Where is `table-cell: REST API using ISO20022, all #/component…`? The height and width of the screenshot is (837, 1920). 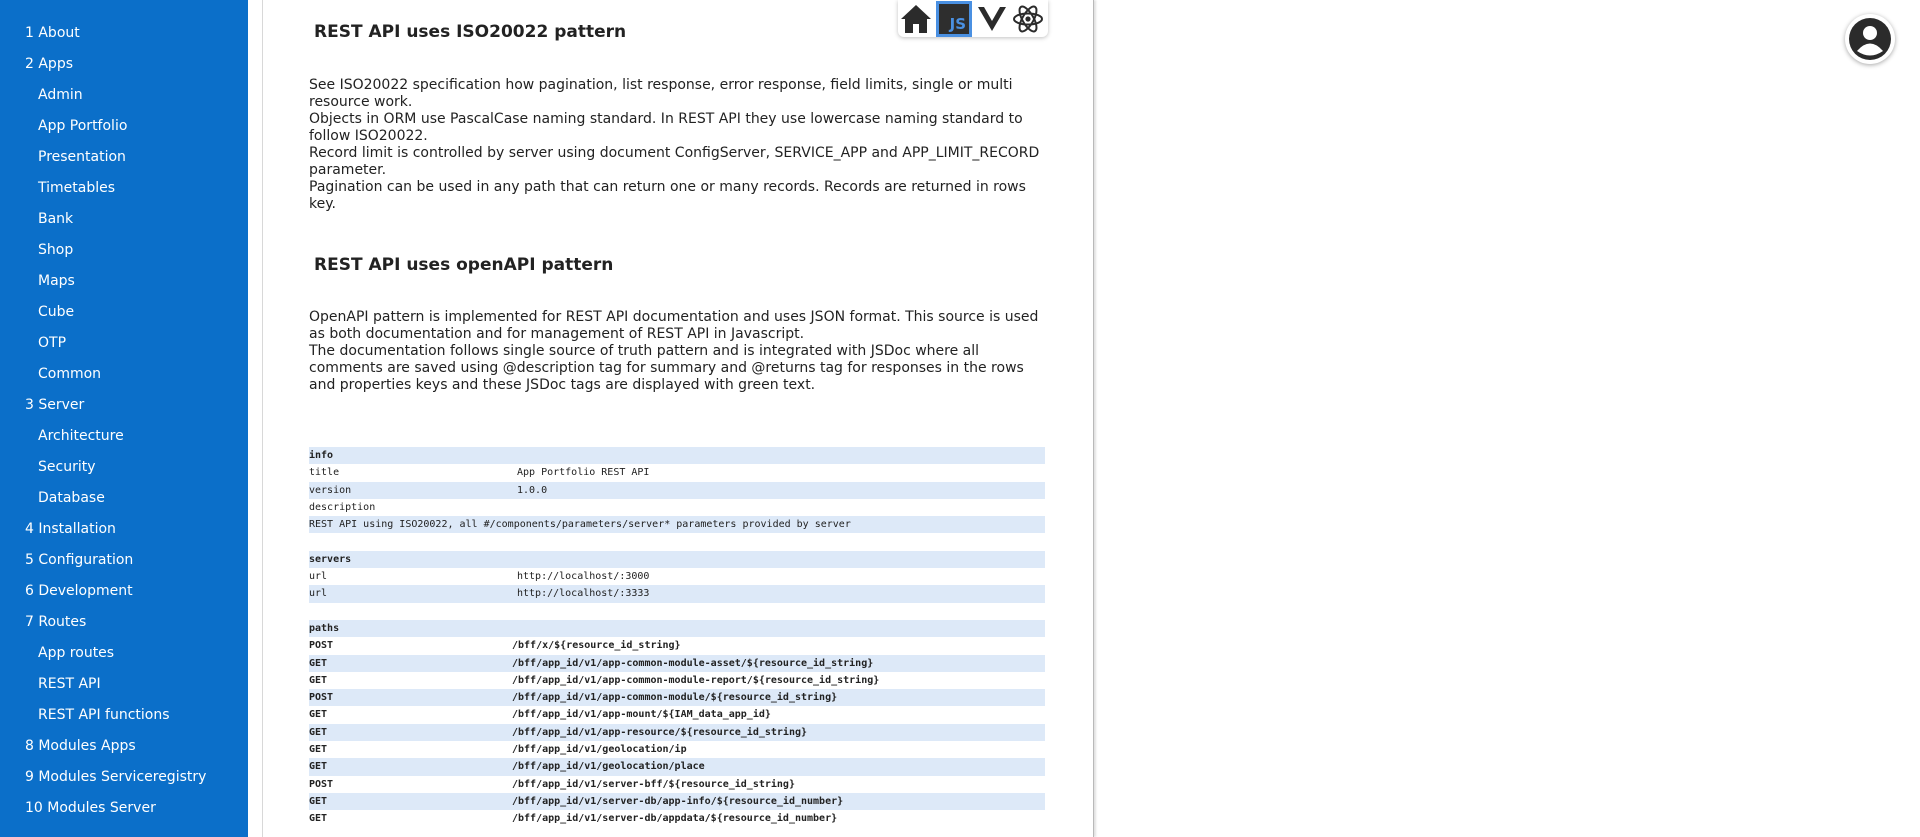
table-cell: REST API using ISO20022, all #/component… is located at coordinates (580, 525).